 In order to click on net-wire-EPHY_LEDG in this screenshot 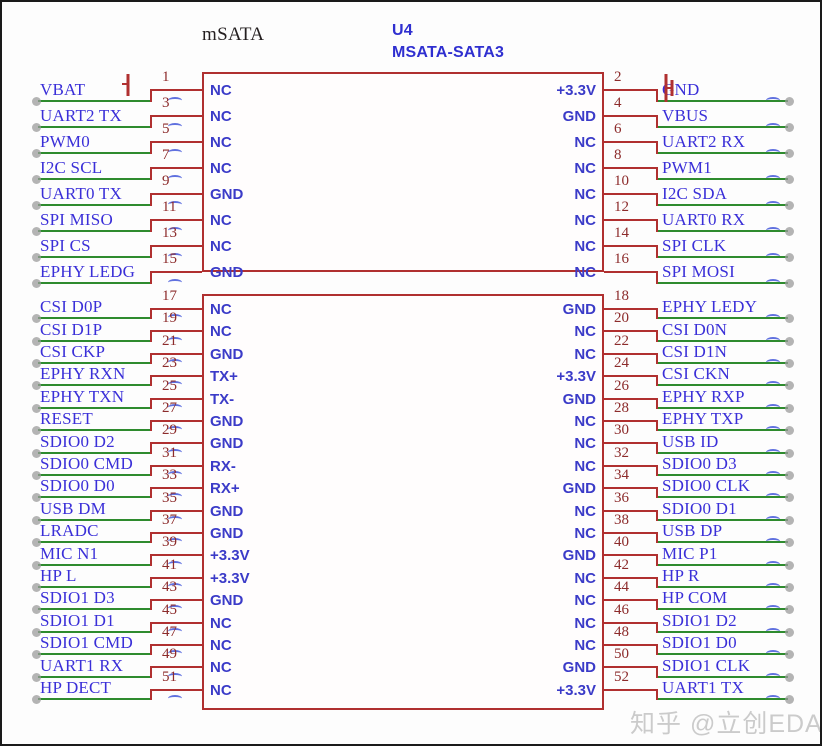, I will do `click(94, 283)`.